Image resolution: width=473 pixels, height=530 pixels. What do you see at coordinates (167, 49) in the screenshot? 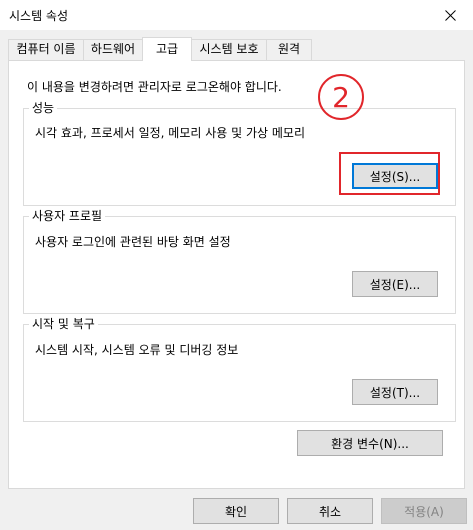
I see `tab-advanced: 고급` at bounding box center [167, 49].